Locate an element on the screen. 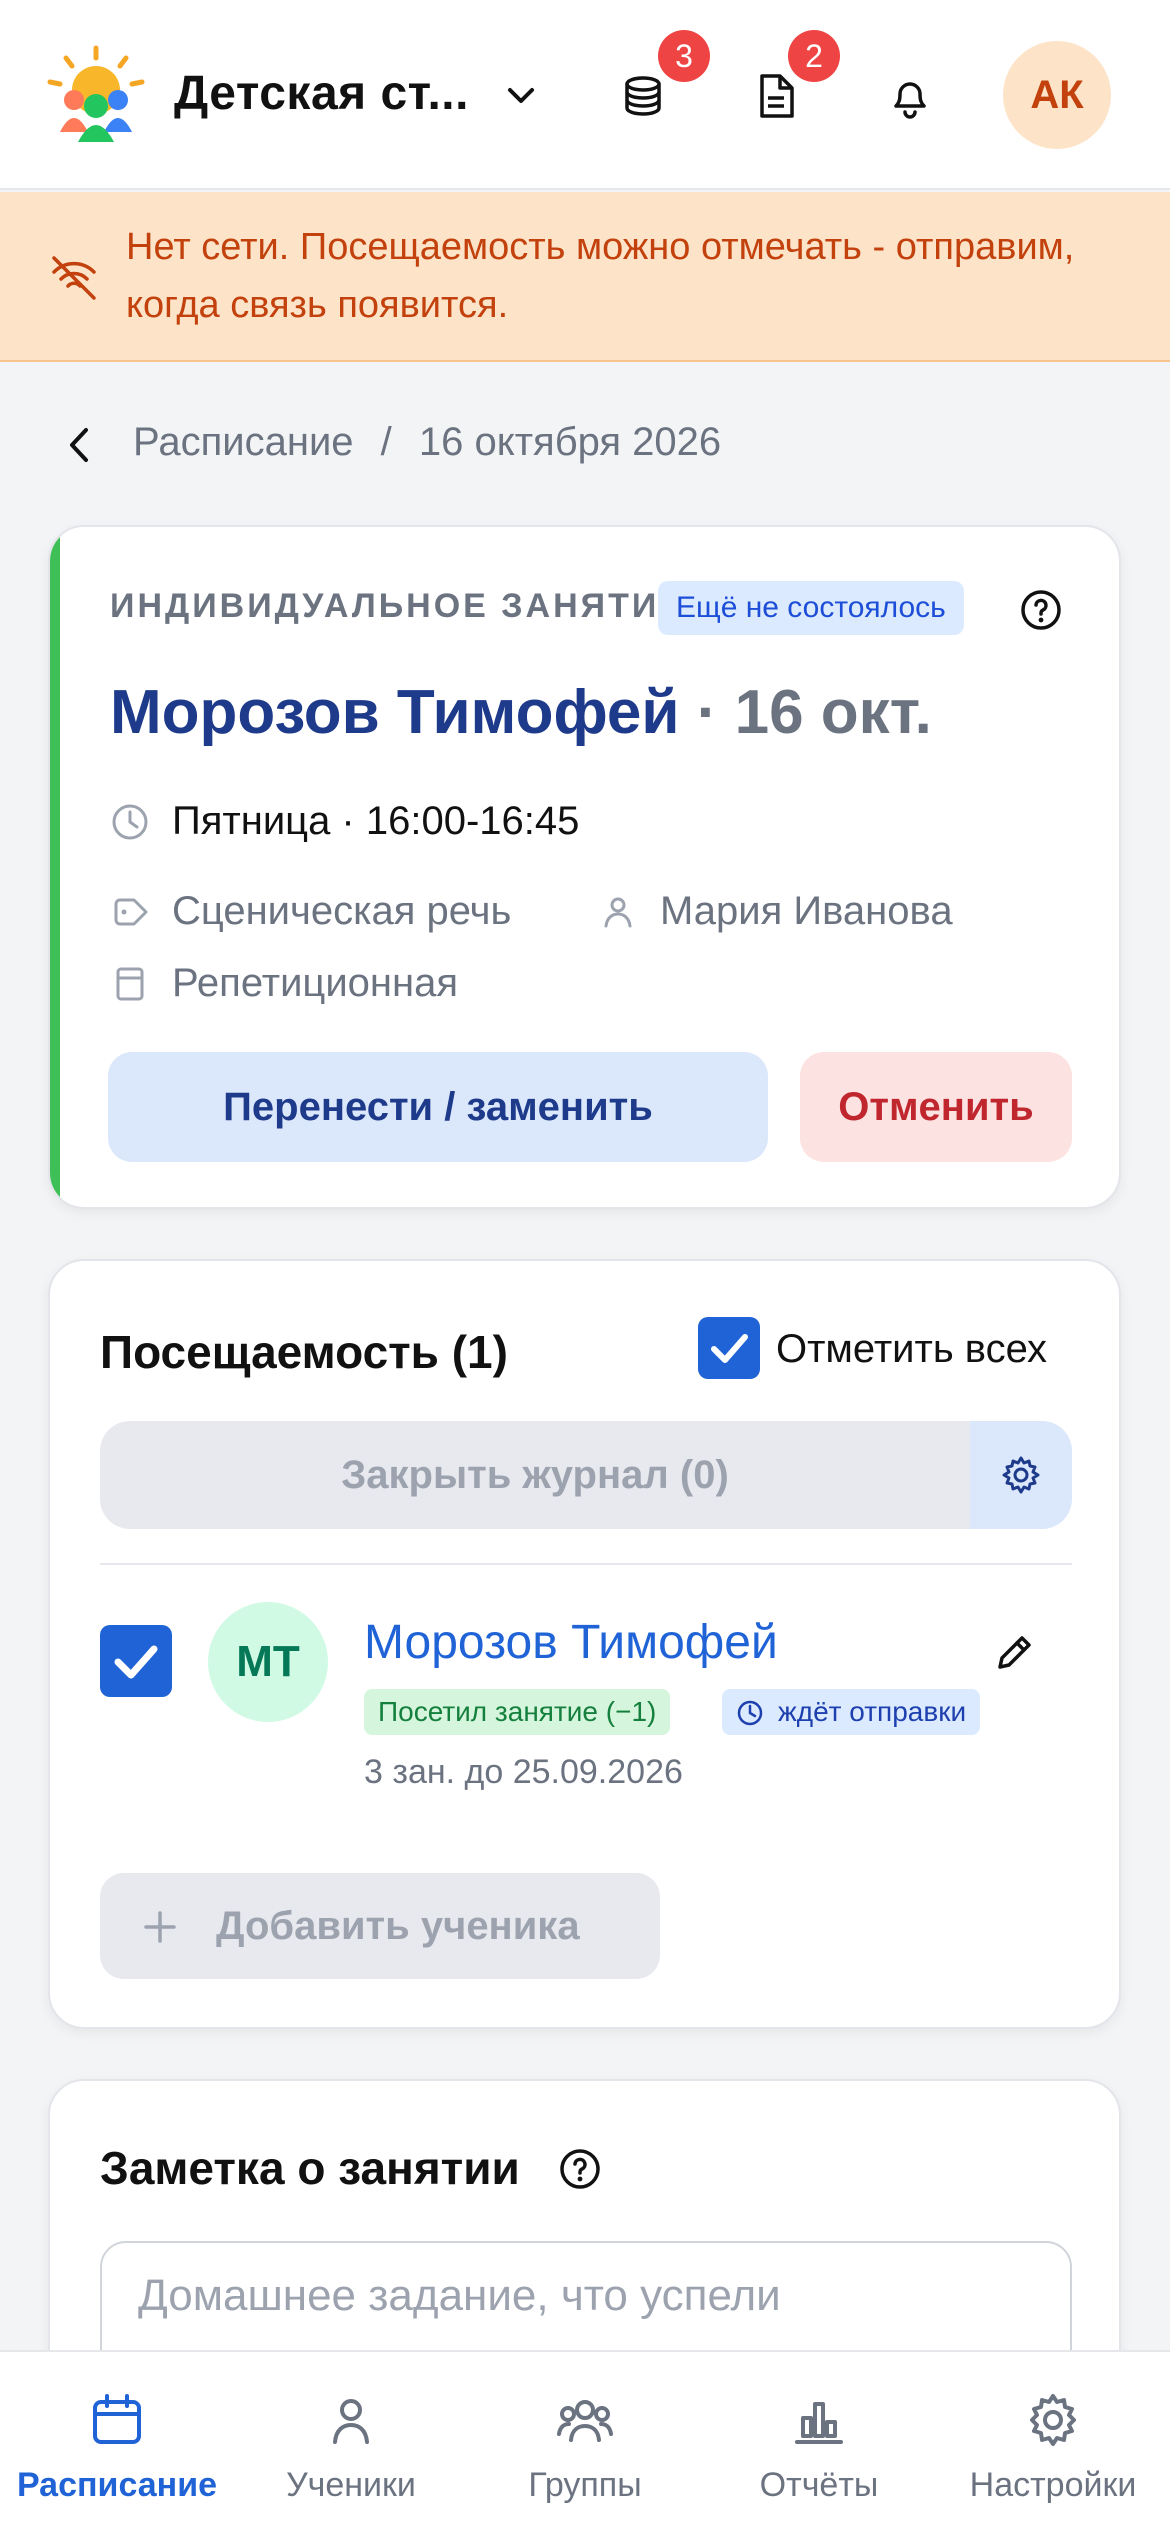  lesson-accent-bar is located at coordinates (55, 867).